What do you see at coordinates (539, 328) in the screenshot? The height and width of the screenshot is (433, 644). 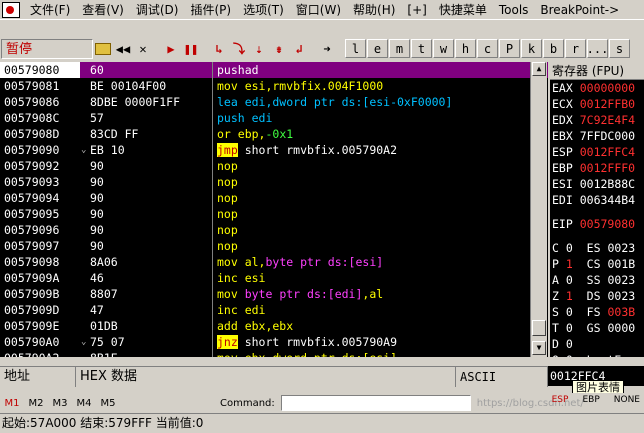 I see `scroll-thumb` at bounding box center [539, 328].